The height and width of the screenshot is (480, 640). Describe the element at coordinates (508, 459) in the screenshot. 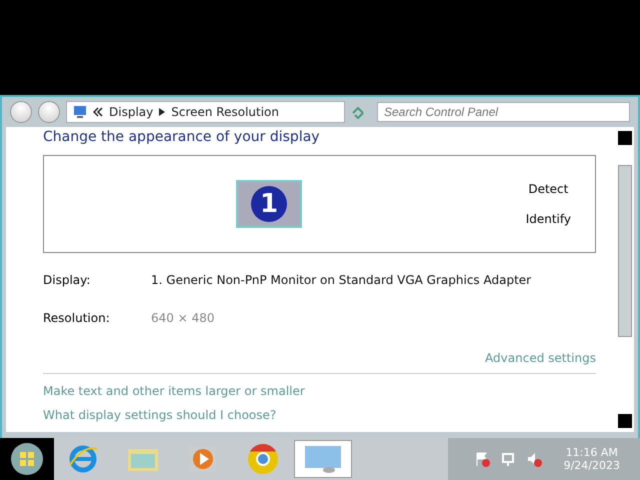

I see `network-icon` at that location.